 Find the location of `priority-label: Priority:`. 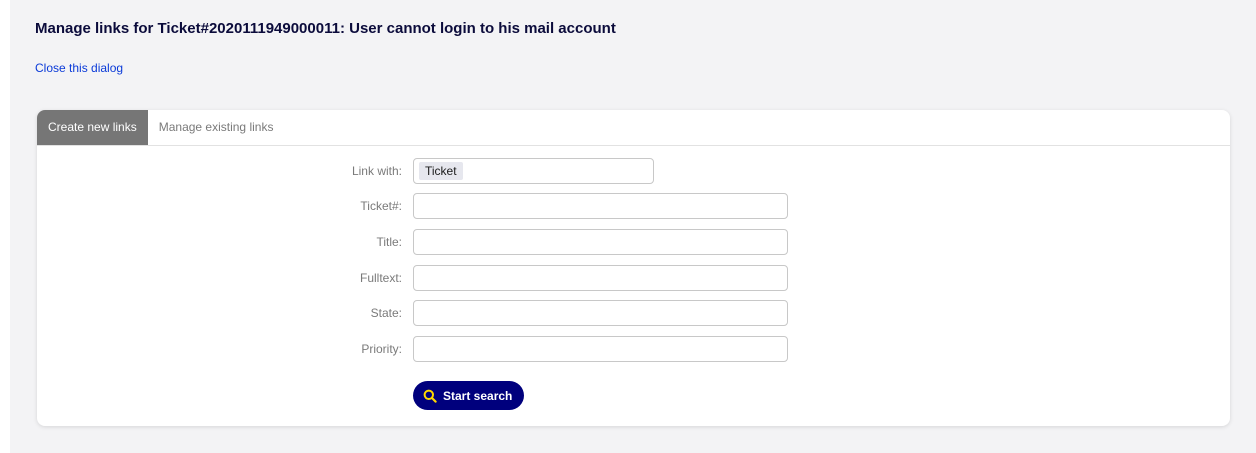

priority-label: Priority: is located at coordinates (381, 349).